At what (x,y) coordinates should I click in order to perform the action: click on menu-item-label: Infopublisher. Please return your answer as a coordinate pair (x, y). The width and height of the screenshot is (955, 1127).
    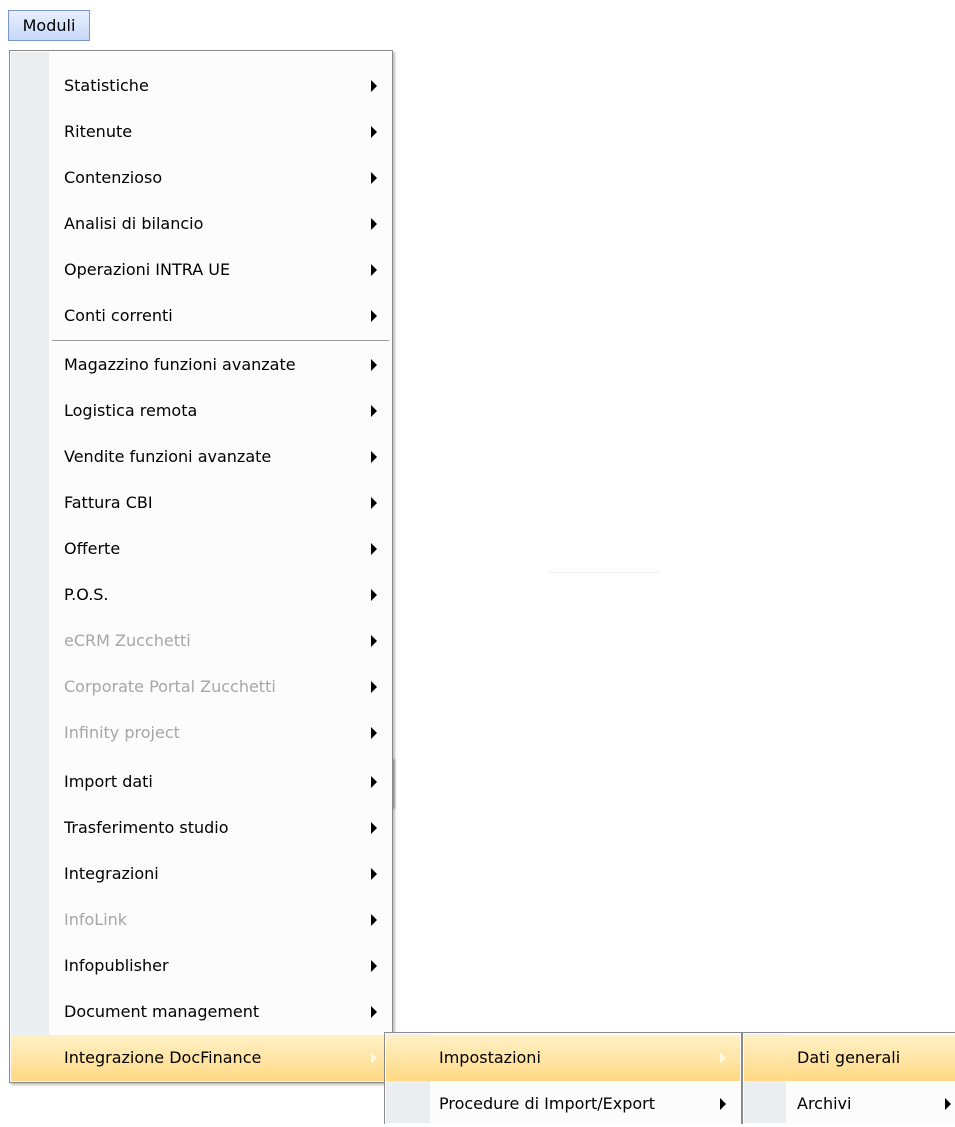
    Looking at the image, I should click on (116, 965).